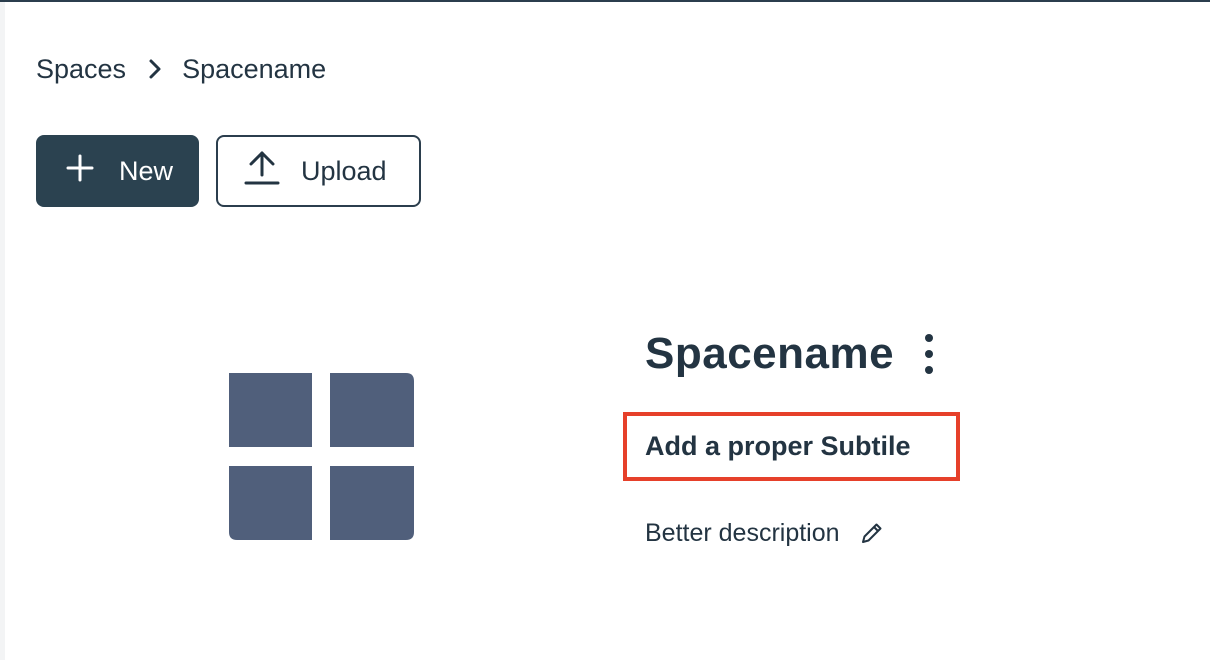 This screenshot has height=660, width=1210. What do you see at coordinates (155, 69) in the screenshot?
I see `chevron-right-icon` at bounding box center [155, 69].